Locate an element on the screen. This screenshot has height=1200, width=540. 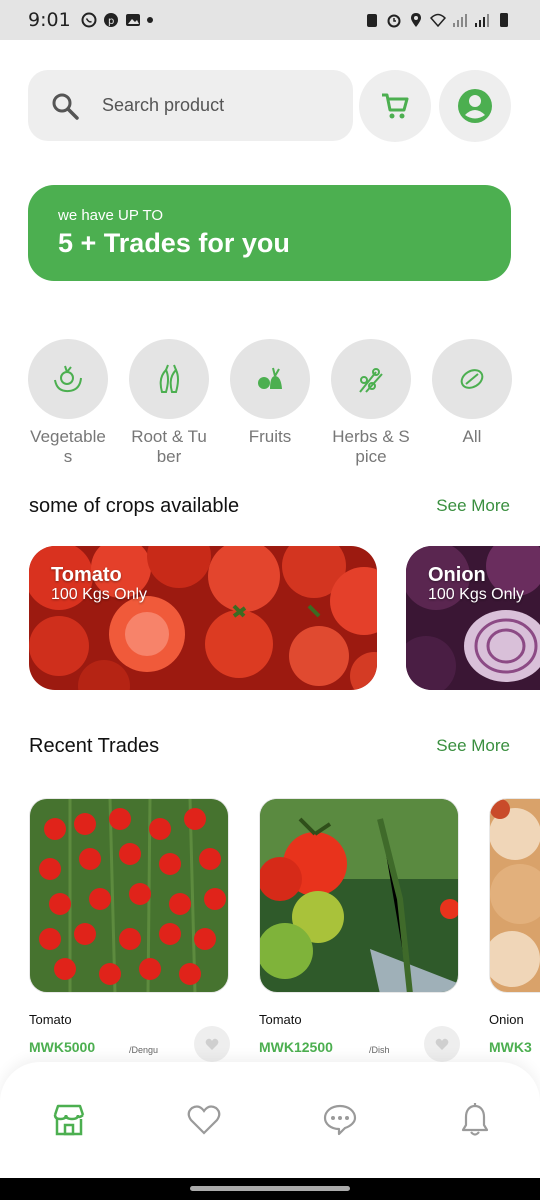
search-bar is located at coordinates (190, 105).